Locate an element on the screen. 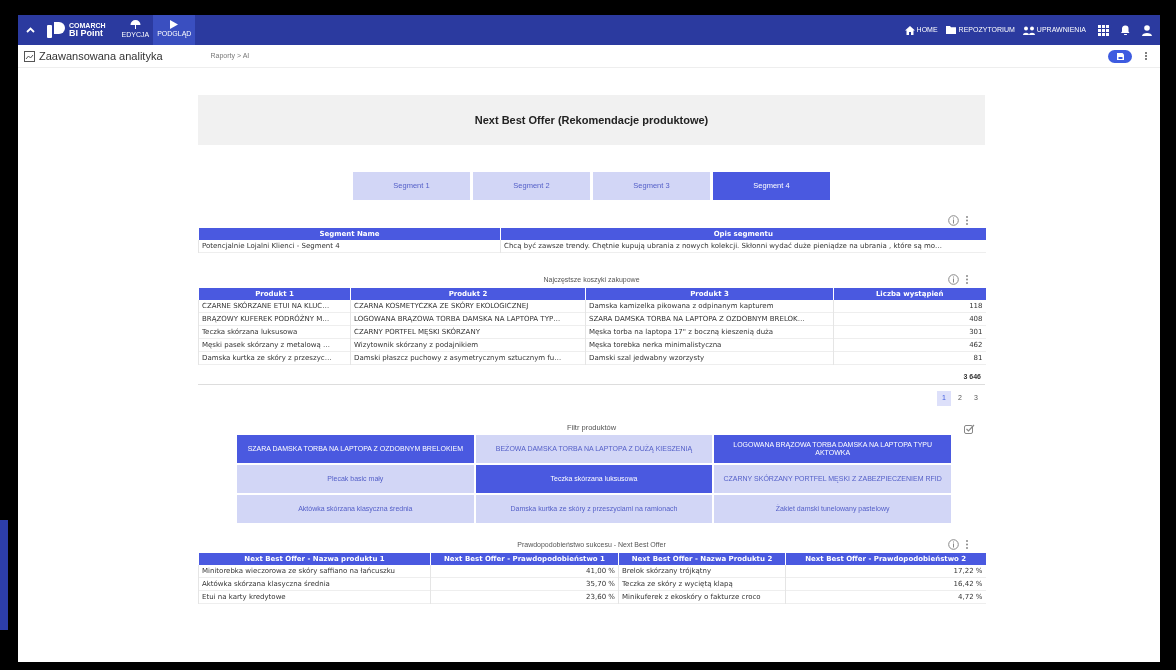  apps-grid-icon is located at coordinates (1103, 30).